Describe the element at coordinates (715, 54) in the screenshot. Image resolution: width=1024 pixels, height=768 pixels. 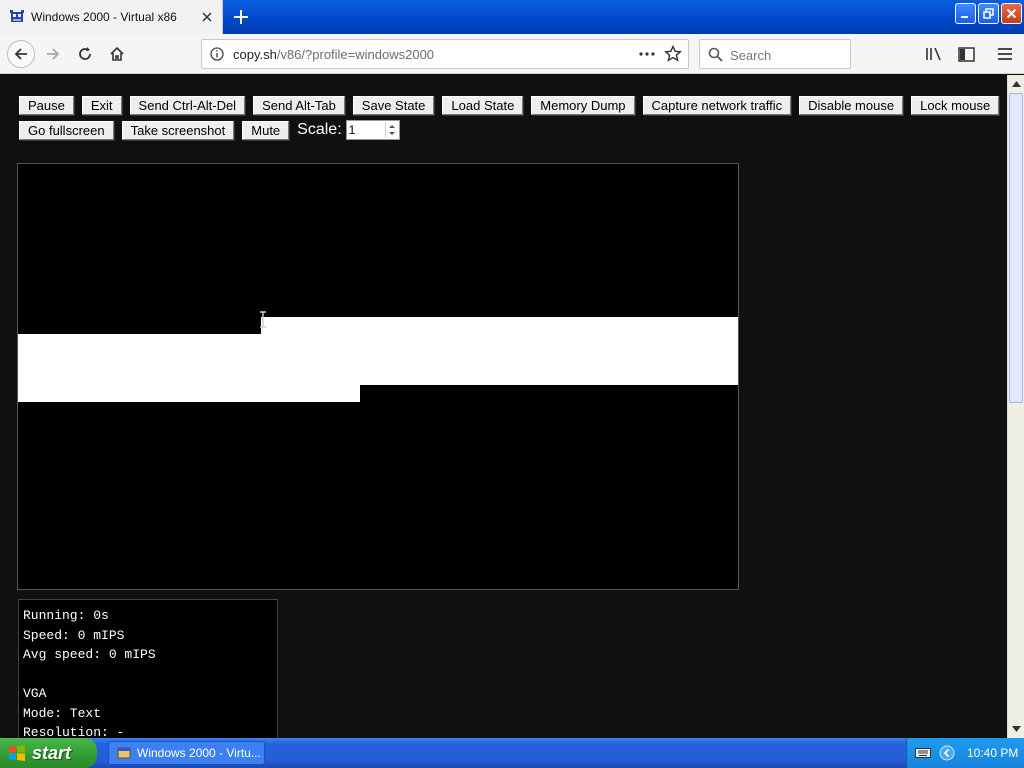
I see `search-icon` at that location.